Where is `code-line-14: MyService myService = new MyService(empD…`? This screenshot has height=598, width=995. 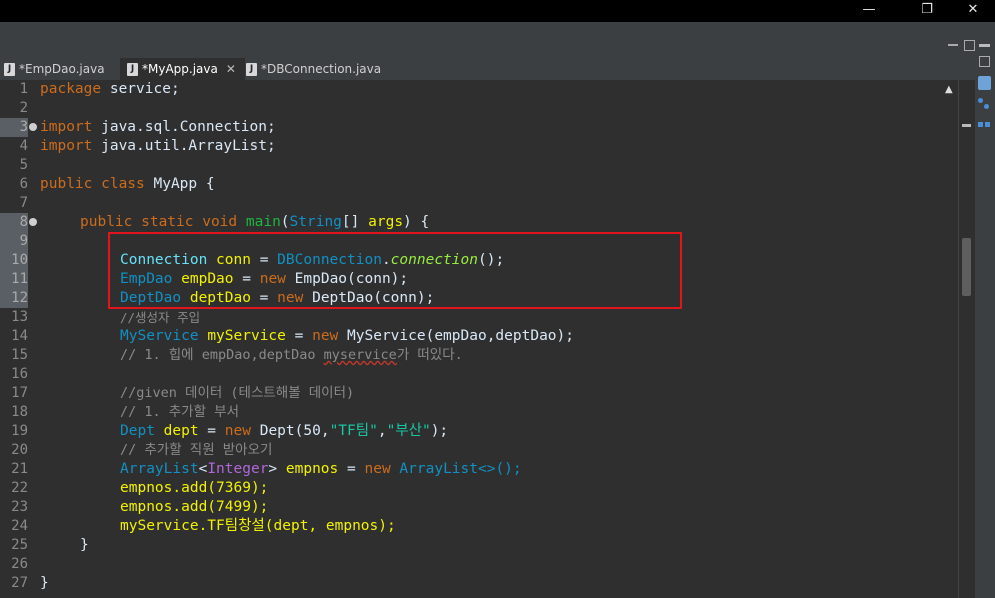
code-line-14: MyService myService = new MyService(empD… is located at coordinates (347, 336).